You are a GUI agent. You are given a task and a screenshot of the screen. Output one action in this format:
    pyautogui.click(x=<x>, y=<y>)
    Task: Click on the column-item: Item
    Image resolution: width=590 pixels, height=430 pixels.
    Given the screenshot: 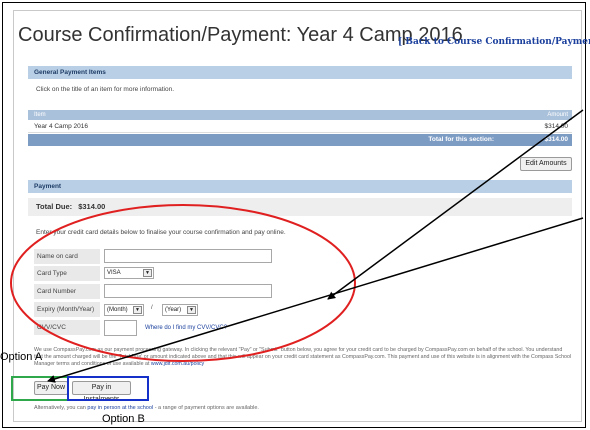 What is the action you would take?
    pyautogui.click(x=40, y=115)
    